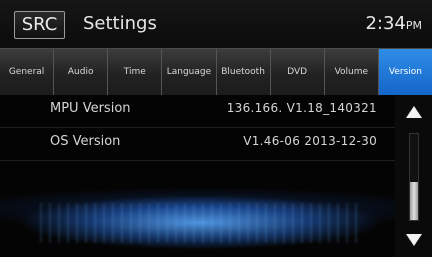 Image resolution: width=432 pixels, height=257 pixels. What do you see at coordinates (352, 72) in the screenshot?
I see `tab-volume: Volume` at bounding box center [352, 72].